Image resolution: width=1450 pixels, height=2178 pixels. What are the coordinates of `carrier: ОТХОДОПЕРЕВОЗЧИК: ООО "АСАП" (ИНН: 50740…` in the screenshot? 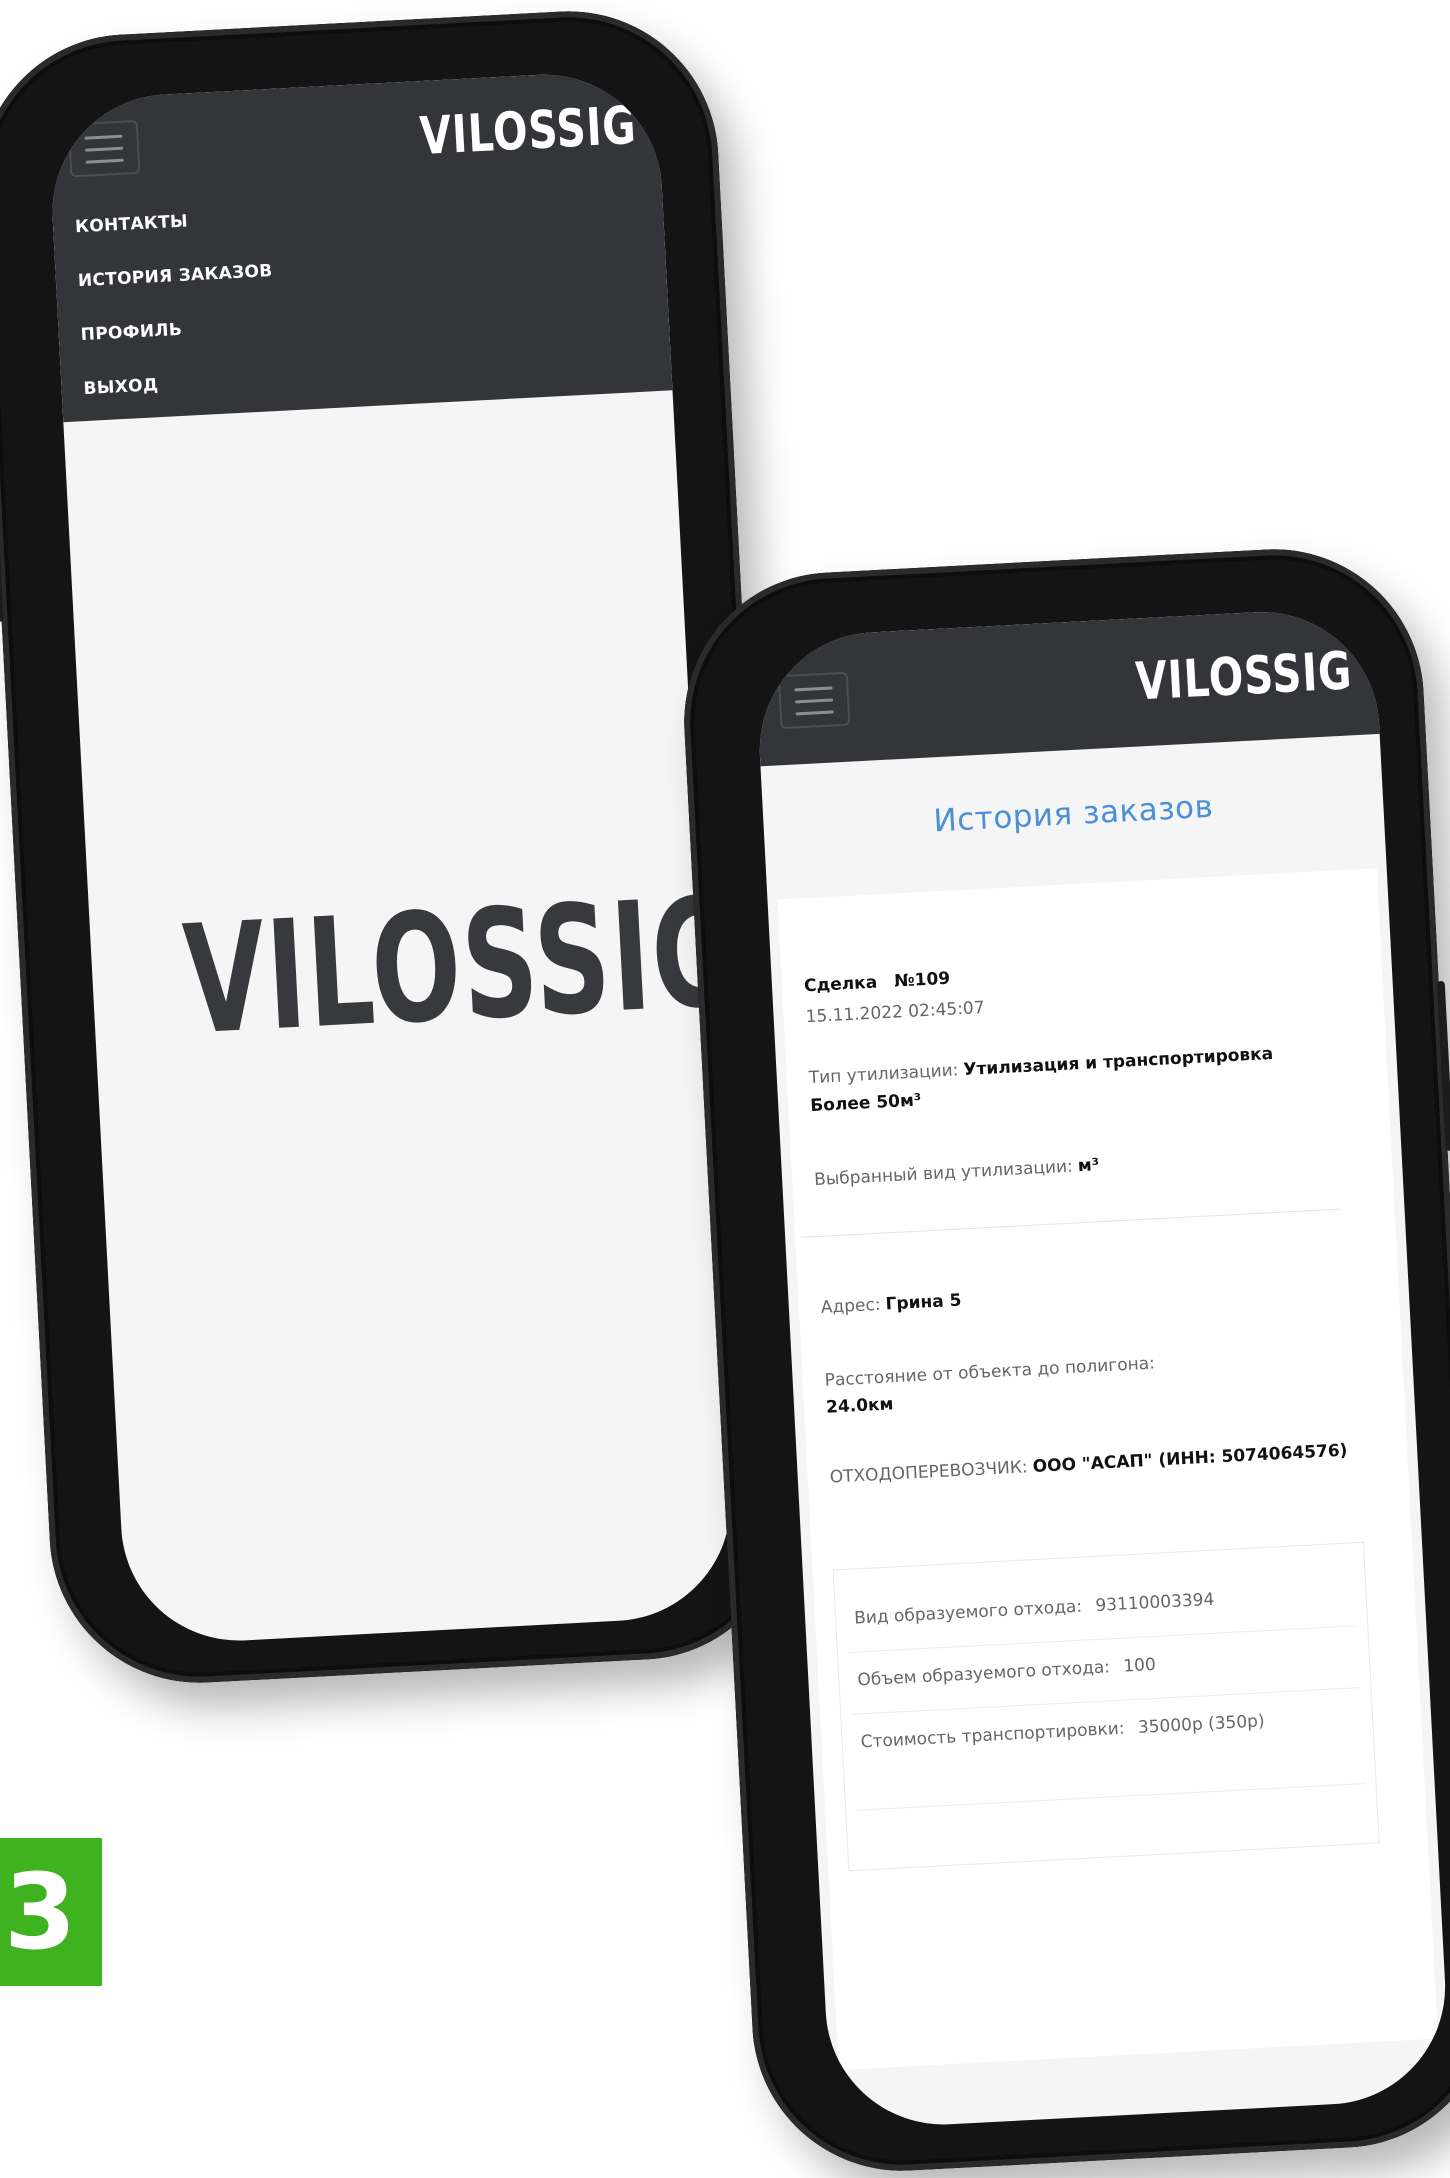 It's located at (1089, 1463).